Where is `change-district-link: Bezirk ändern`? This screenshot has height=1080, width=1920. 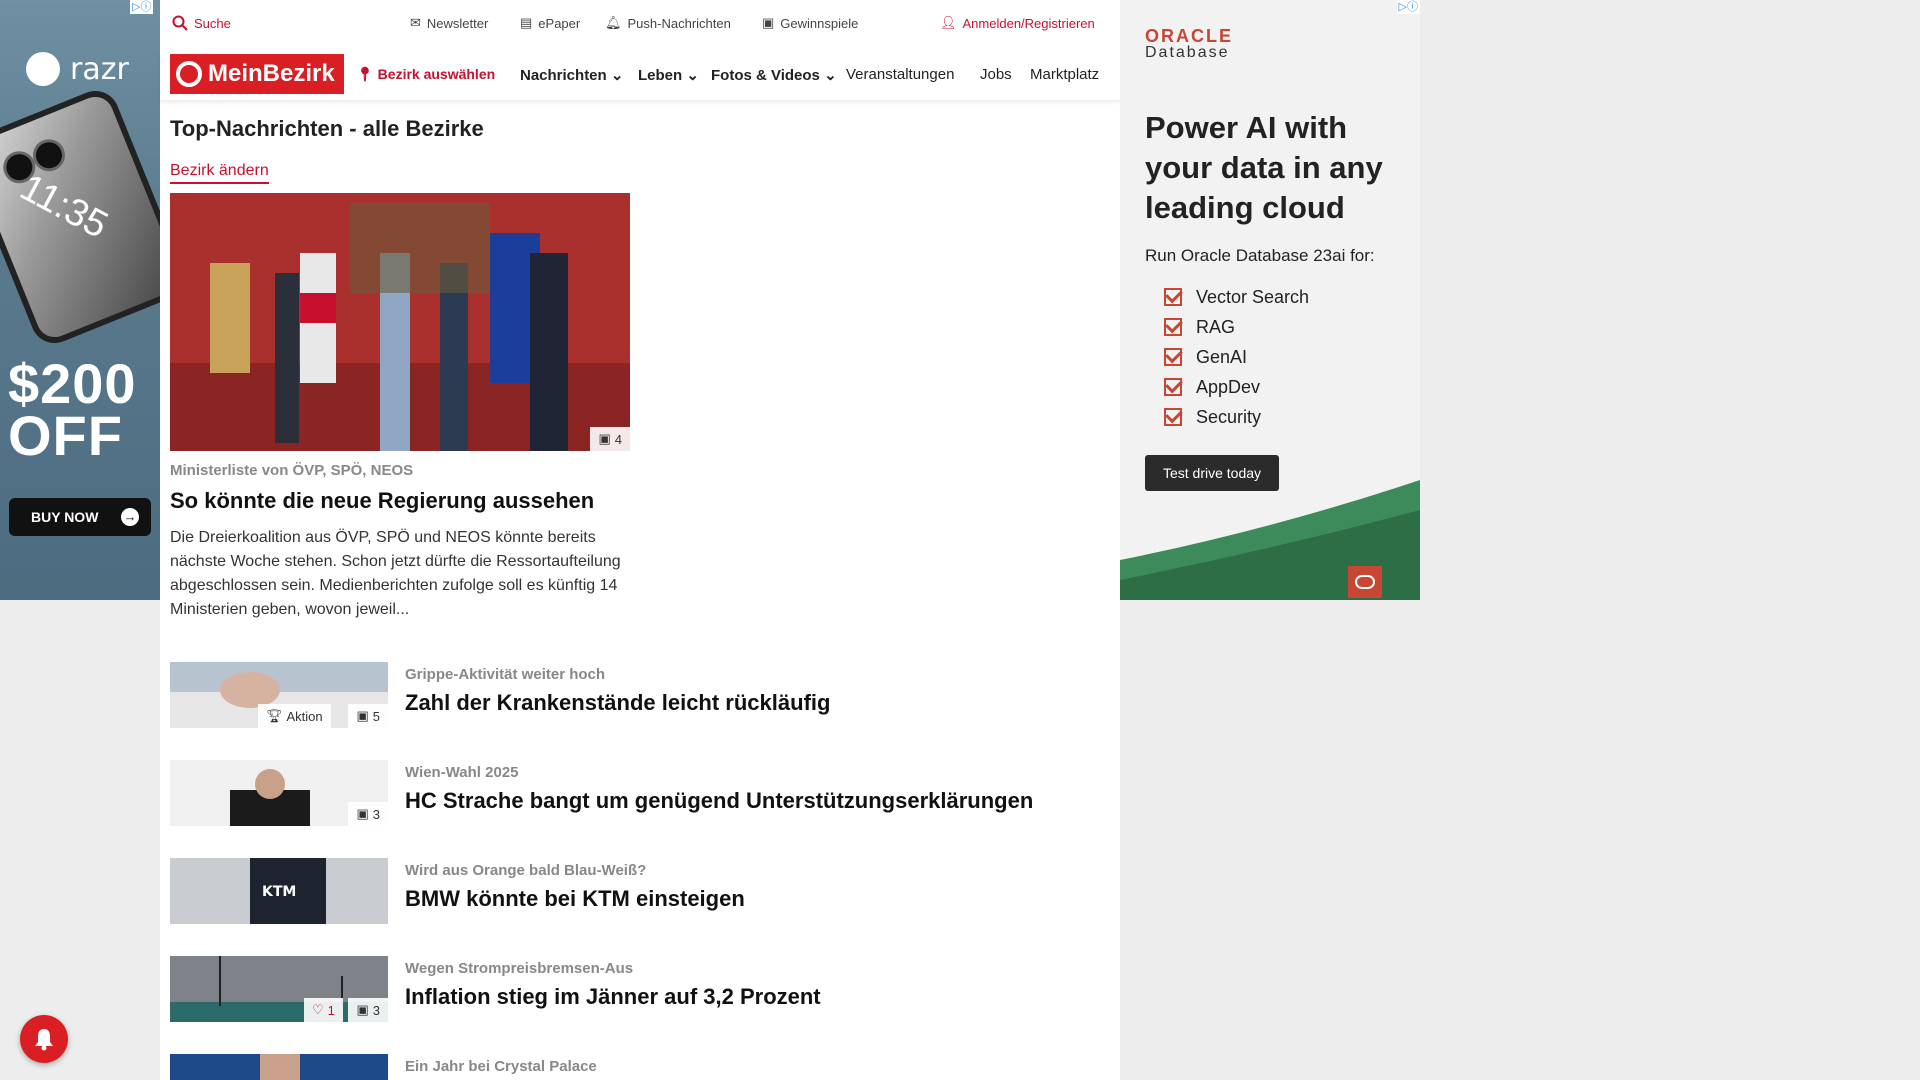
change-district-link: Bezirk ändern is located at coordinates (219, 173).